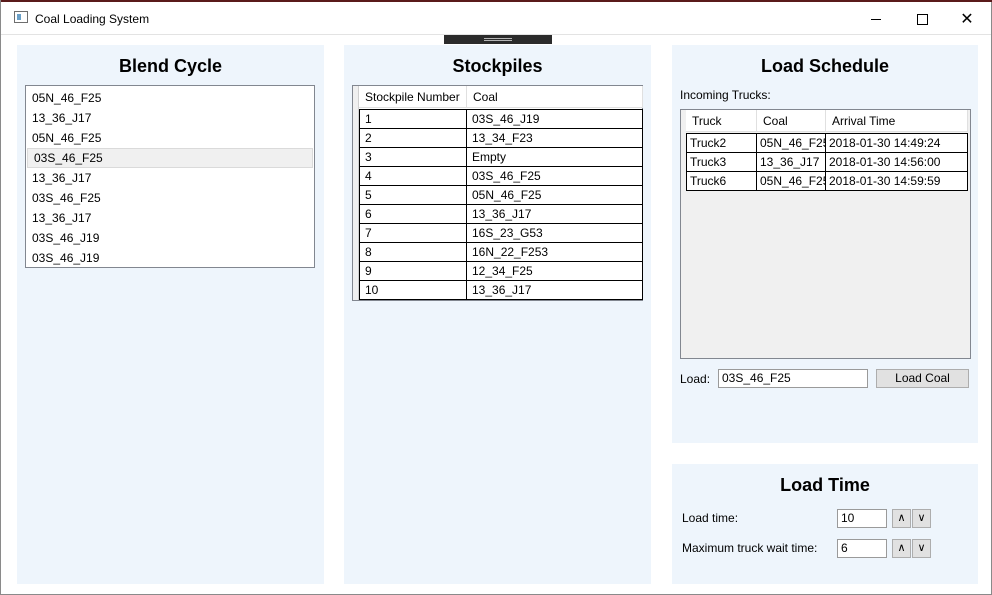  Describe the element at coordinates (793, 378) in the screenshot. I see `load-coal-input: 03S_46_F25` at that location.